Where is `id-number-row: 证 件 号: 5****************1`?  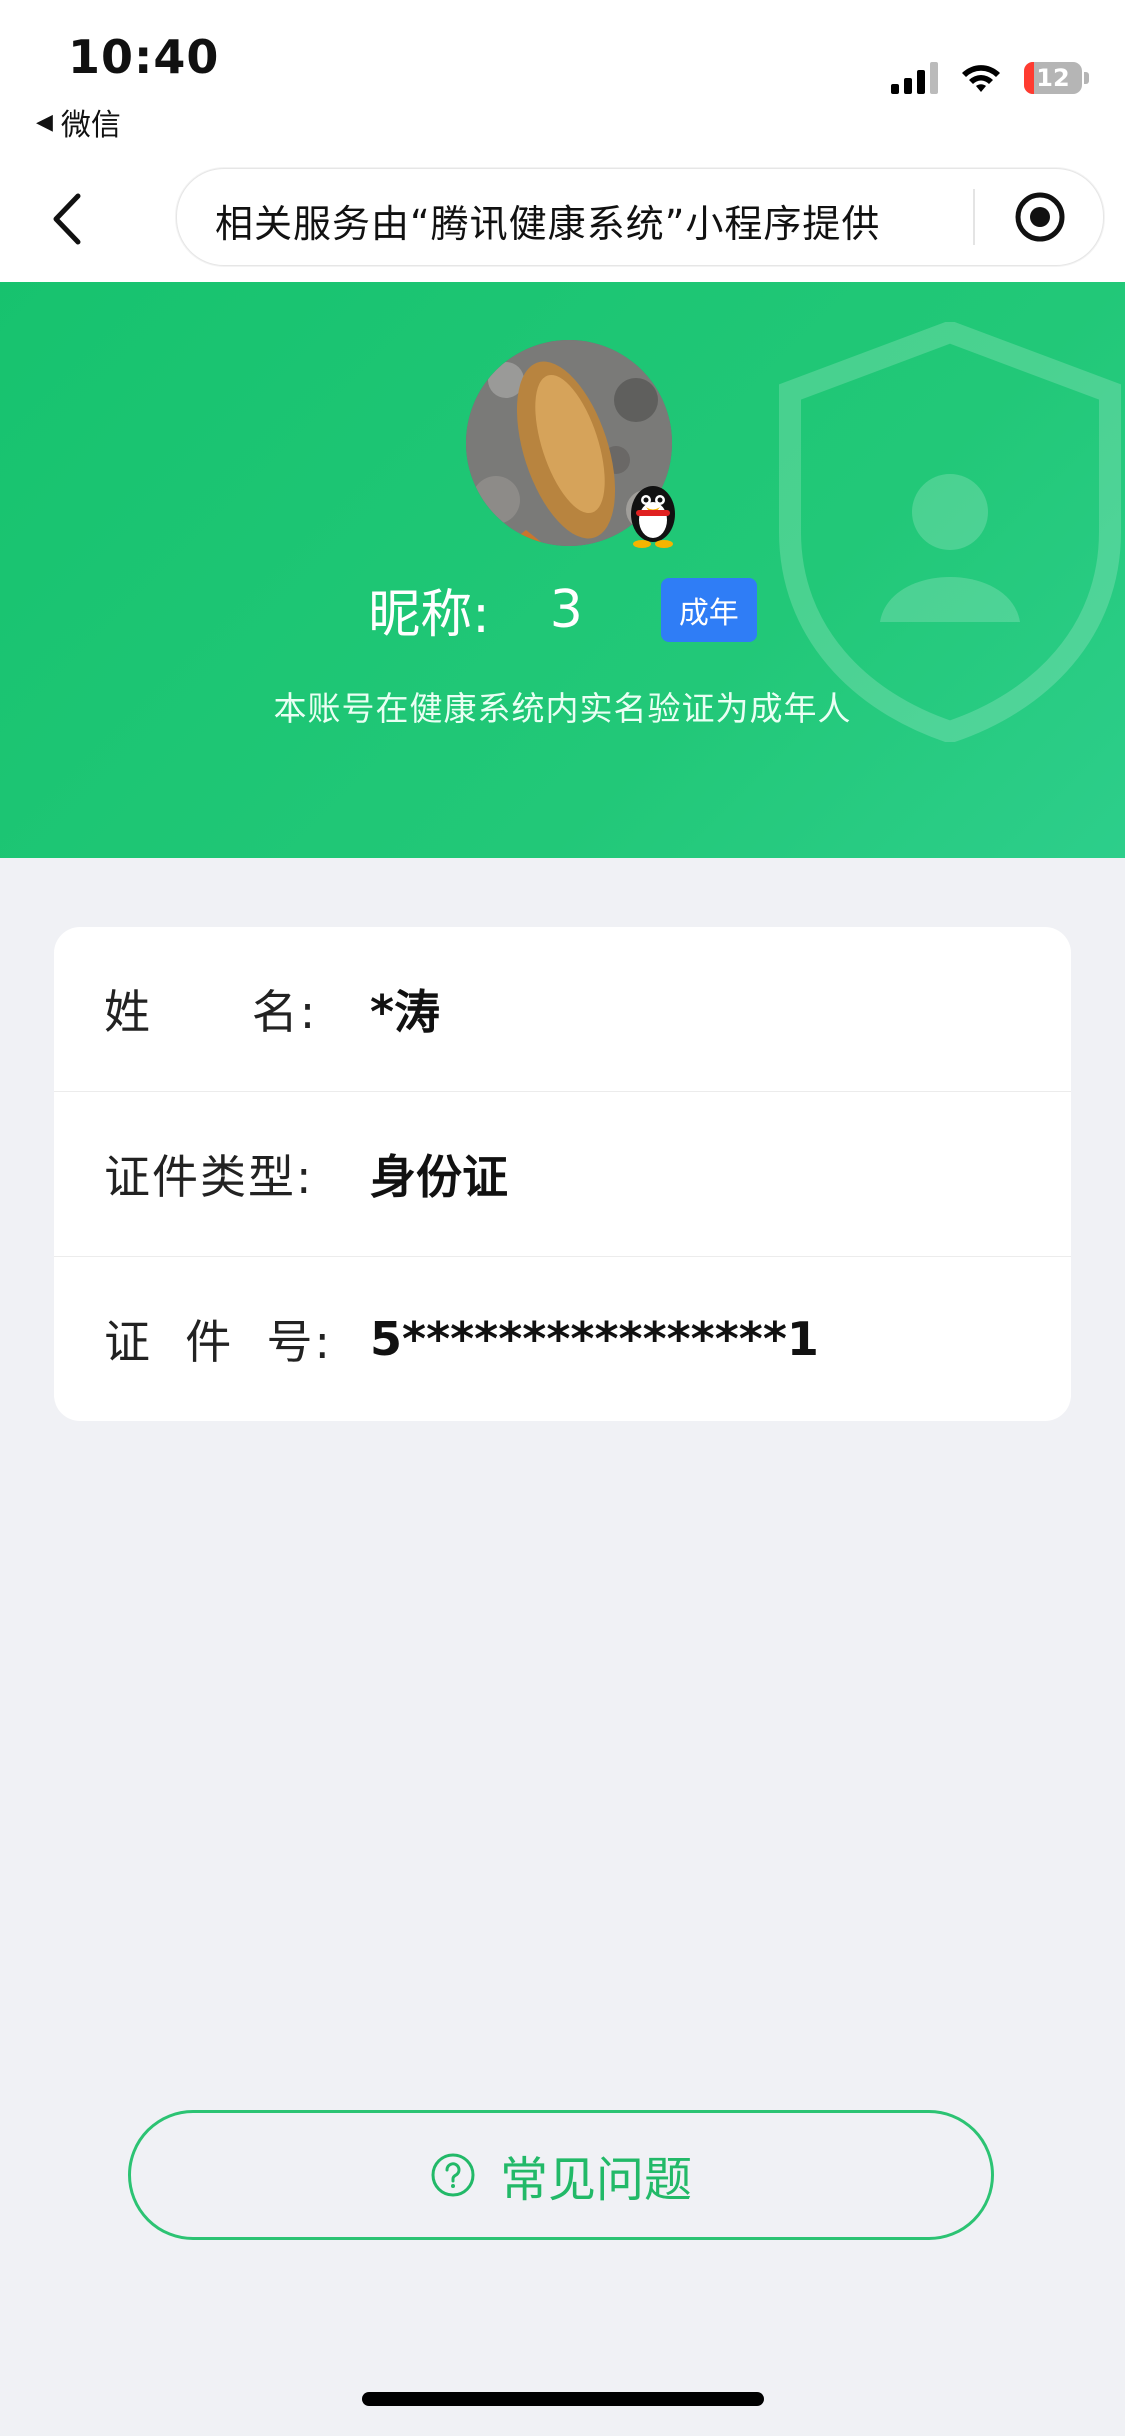
id-number-row: 证 件 号: 5****************1 is located at coordinates (562, 1339).